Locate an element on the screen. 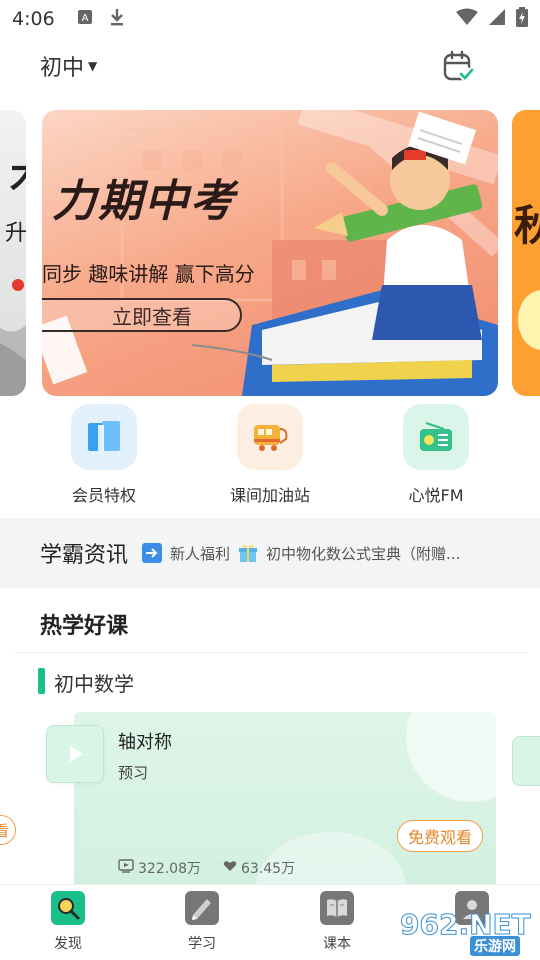 This screenshot has width=540, height=960. status-system-icons is located at coordinates (492, 19).